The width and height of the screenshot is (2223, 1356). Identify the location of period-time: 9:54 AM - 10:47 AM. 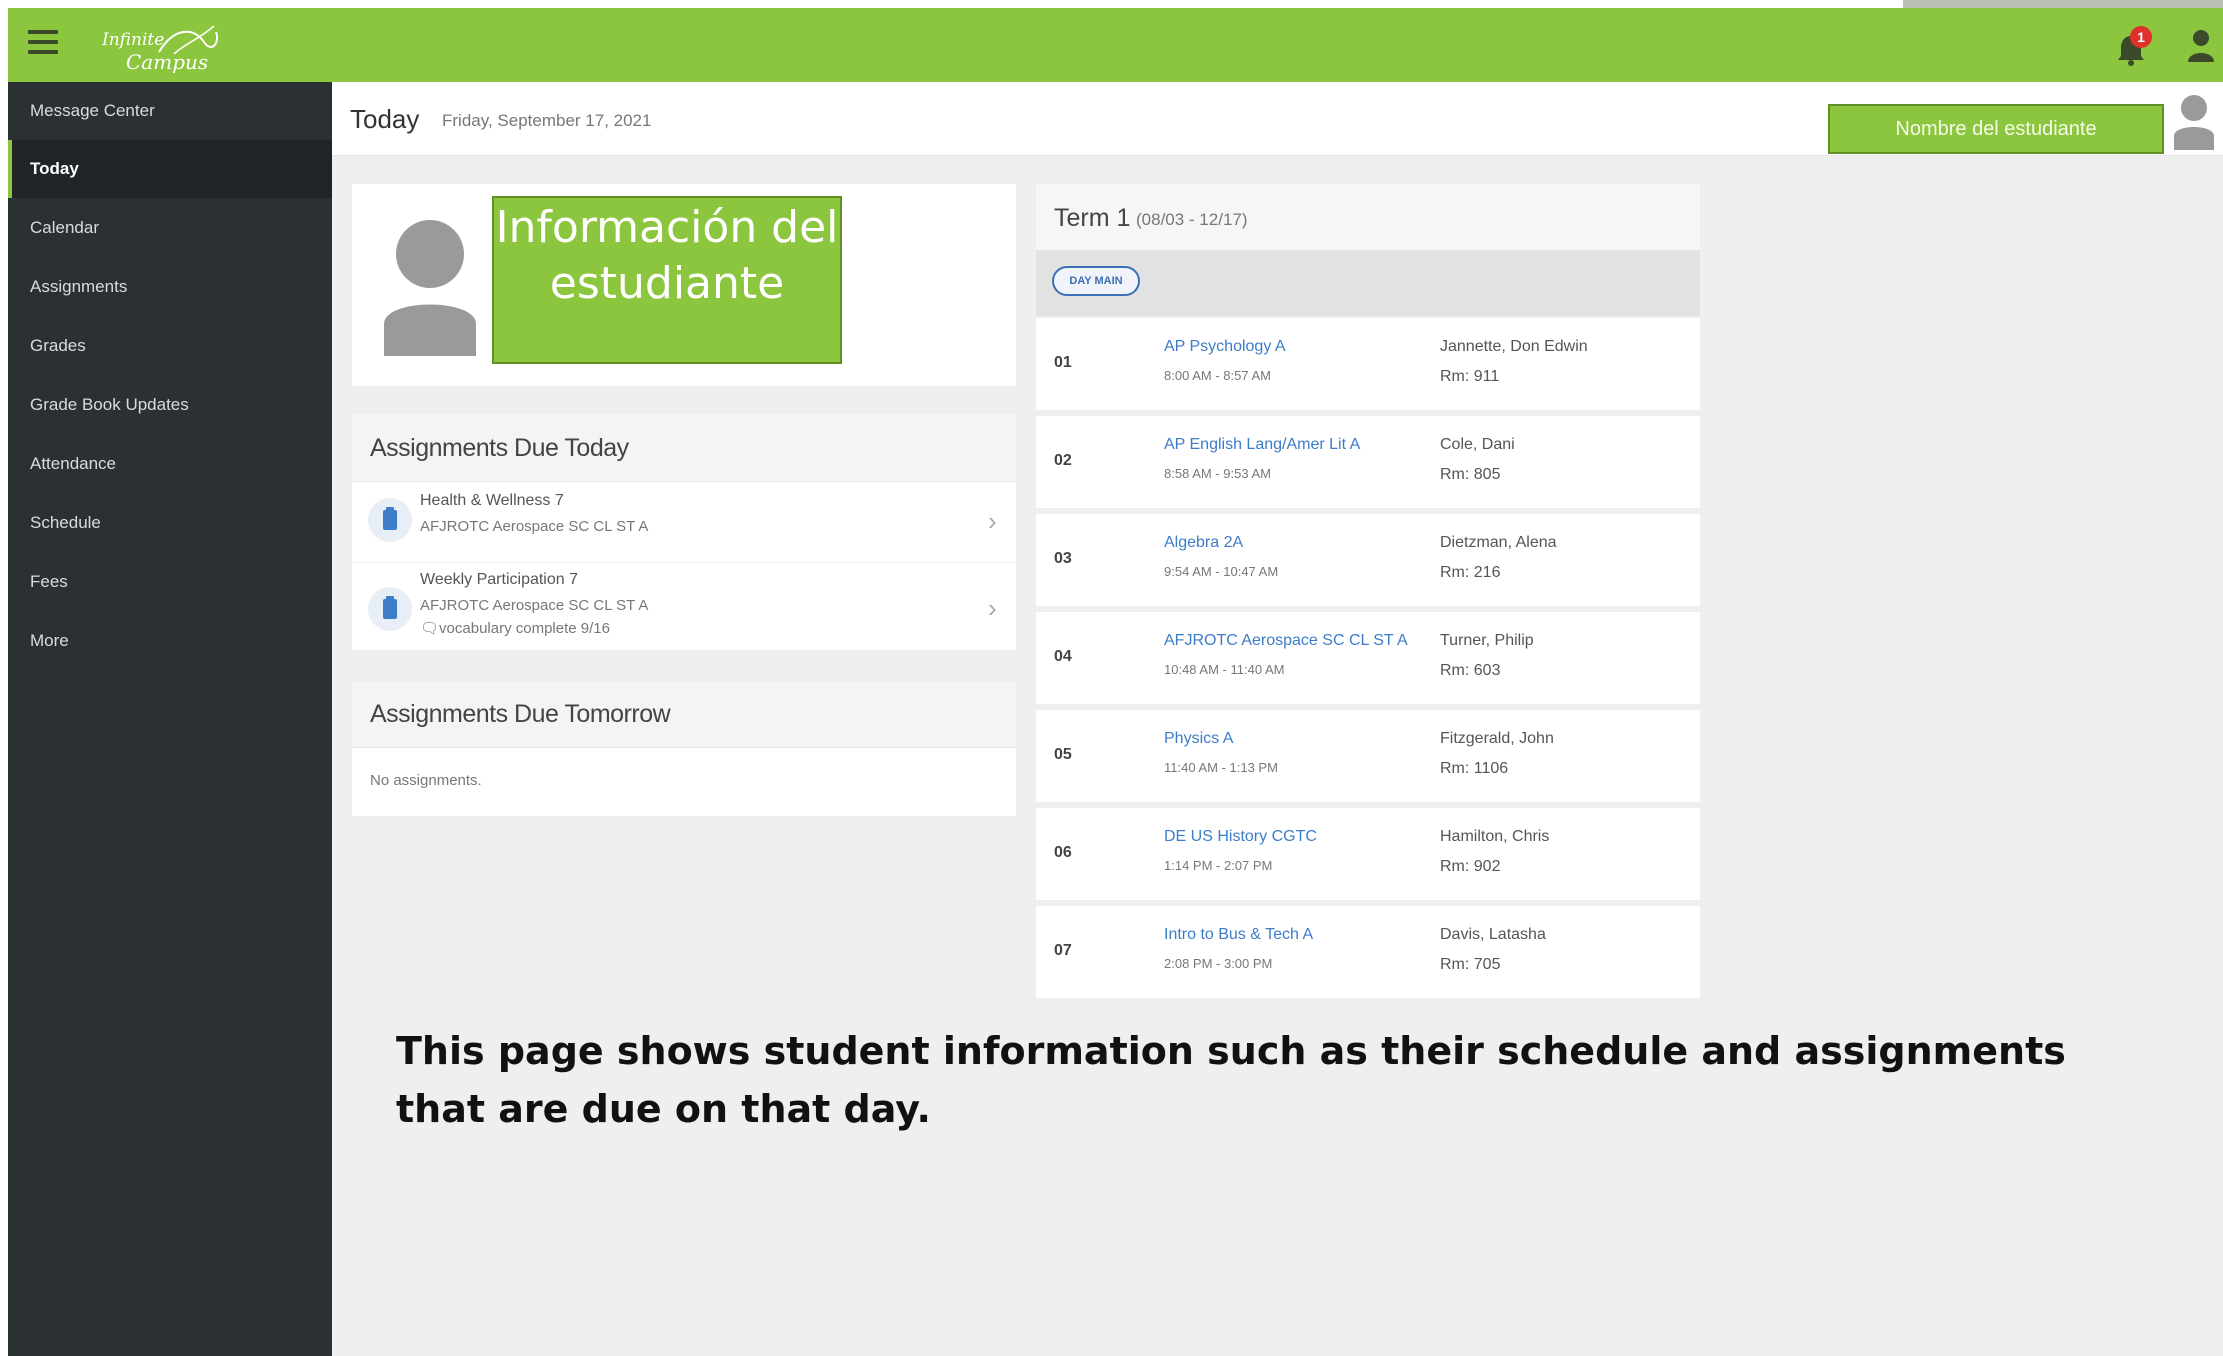
(1221, 571).